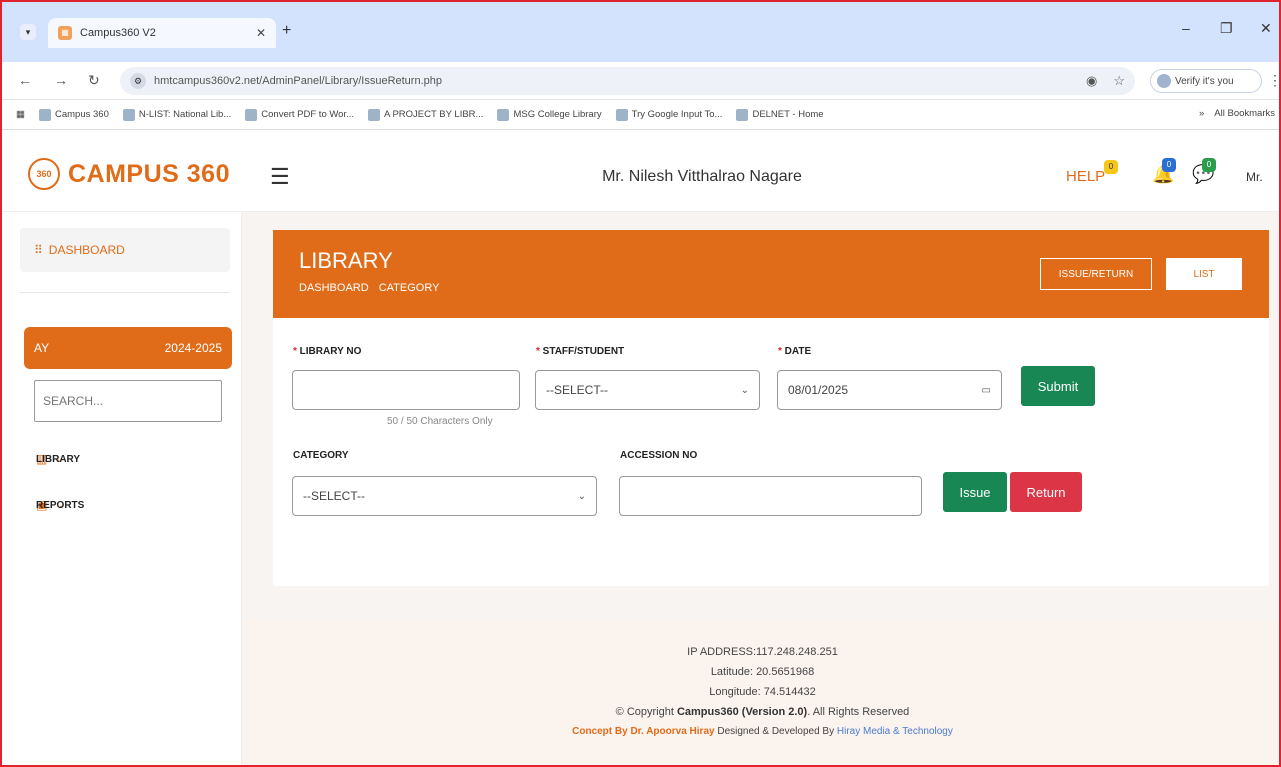  What do you see at coordinates (770, 496) in the screenshot?
I see `accession-no-input` at bounding box center [770, 496].